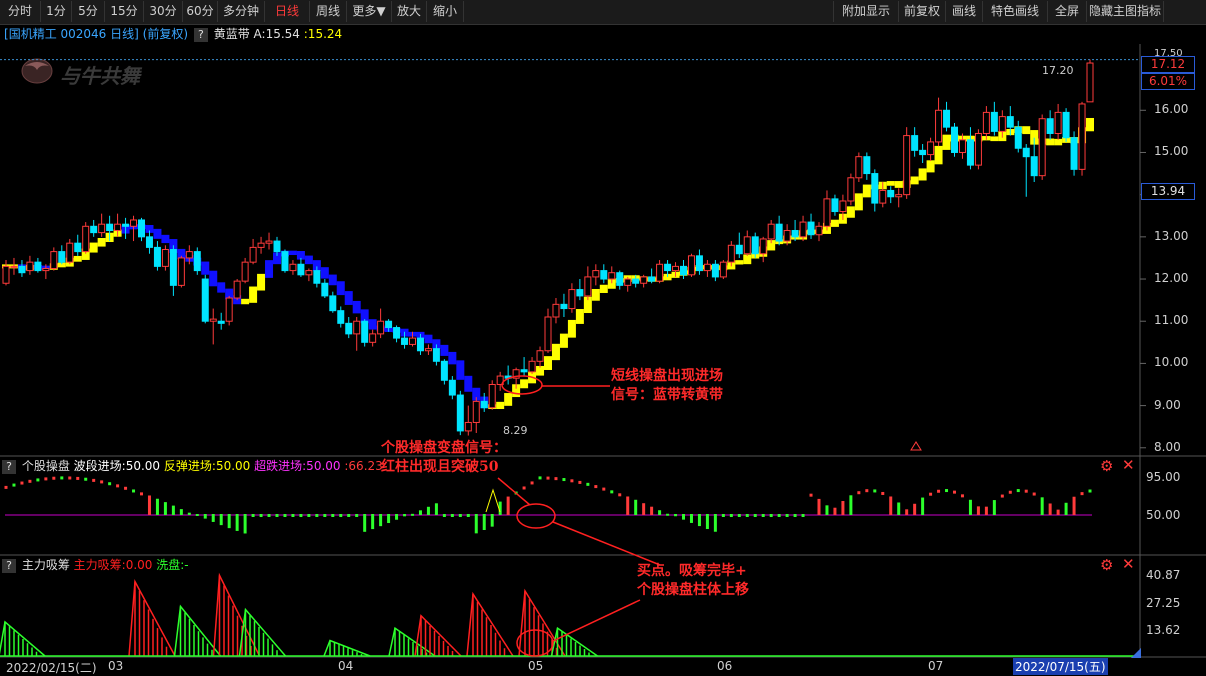  What do you see at coordinates (163, 11) in the screenshot?
I see `toolbar-btn-4: 30分` at bounding box center [163, 11].